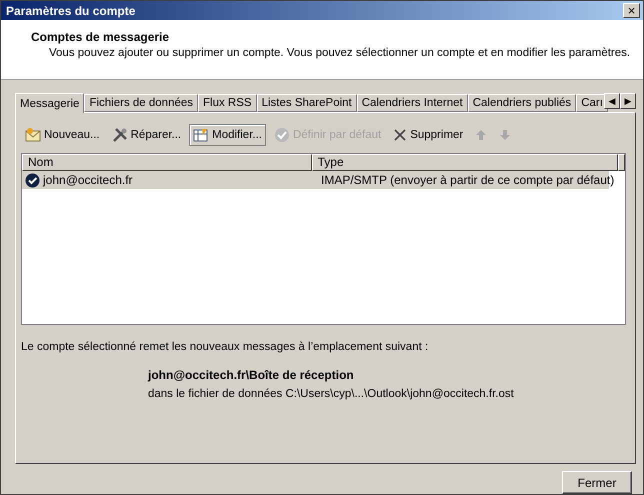 The image size is (644, 495). What do you see at coordinates (631, 10) in the screenshot?
I see `close-button: ×` at bounding box center [631, 10].